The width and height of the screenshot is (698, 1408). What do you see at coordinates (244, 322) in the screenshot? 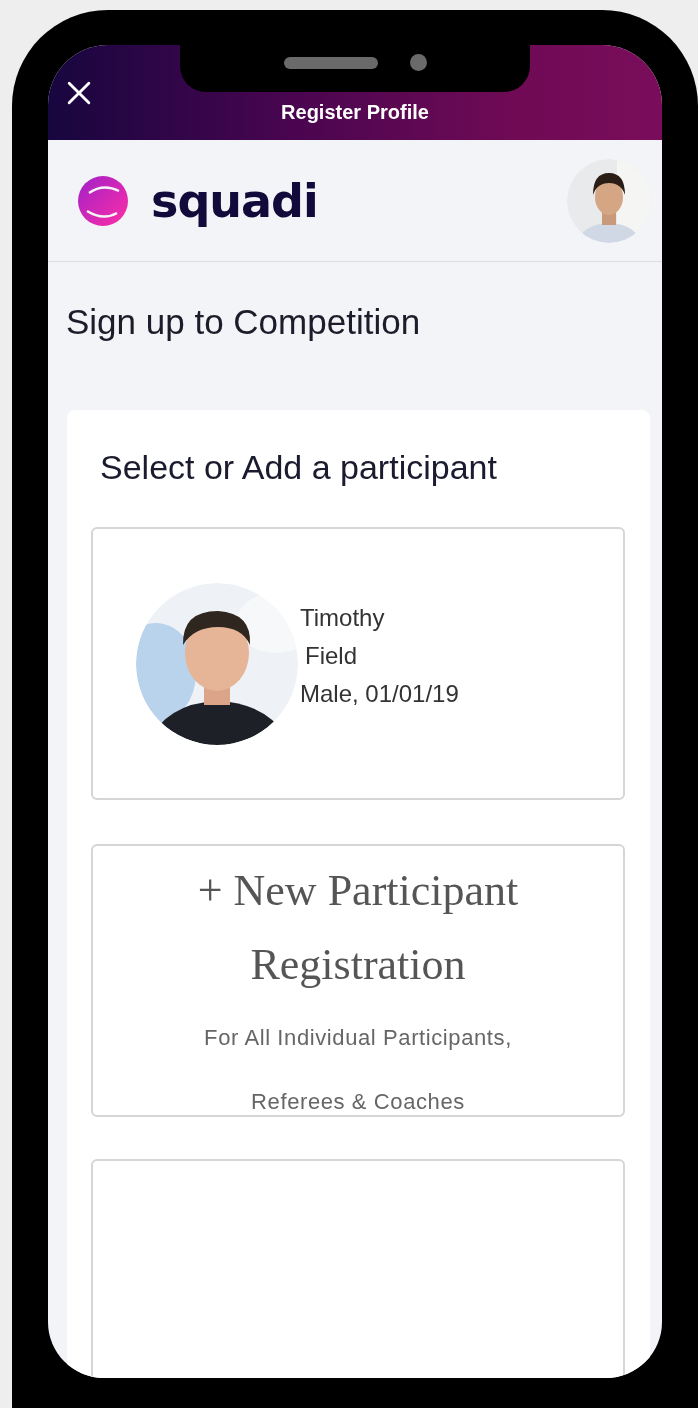
I see `page-title: Sign up to Competition` at bounding box center [244, 322].